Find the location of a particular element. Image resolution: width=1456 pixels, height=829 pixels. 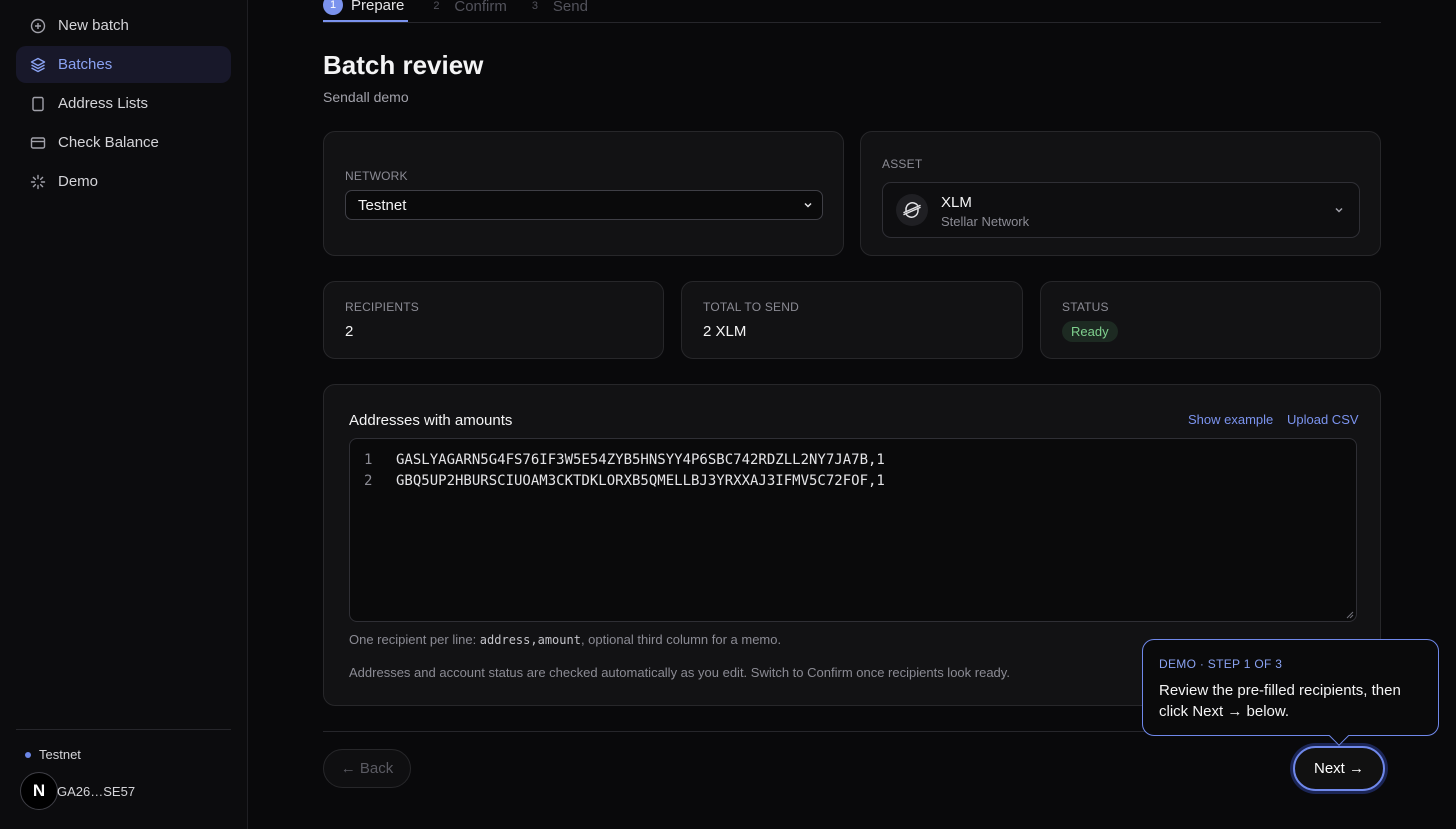

format-hint-prefix: One recipient per line: is located at coordinates (414, 639).